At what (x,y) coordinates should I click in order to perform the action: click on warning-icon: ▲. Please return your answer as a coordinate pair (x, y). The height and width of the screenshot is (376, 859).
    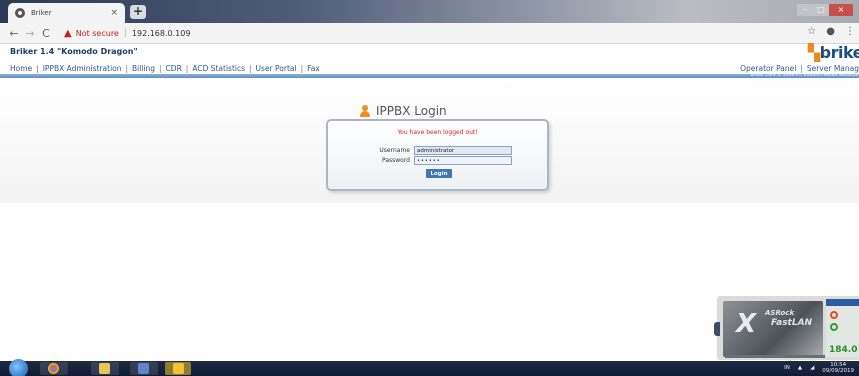
    Looking at the image, I should click on (68, 33).